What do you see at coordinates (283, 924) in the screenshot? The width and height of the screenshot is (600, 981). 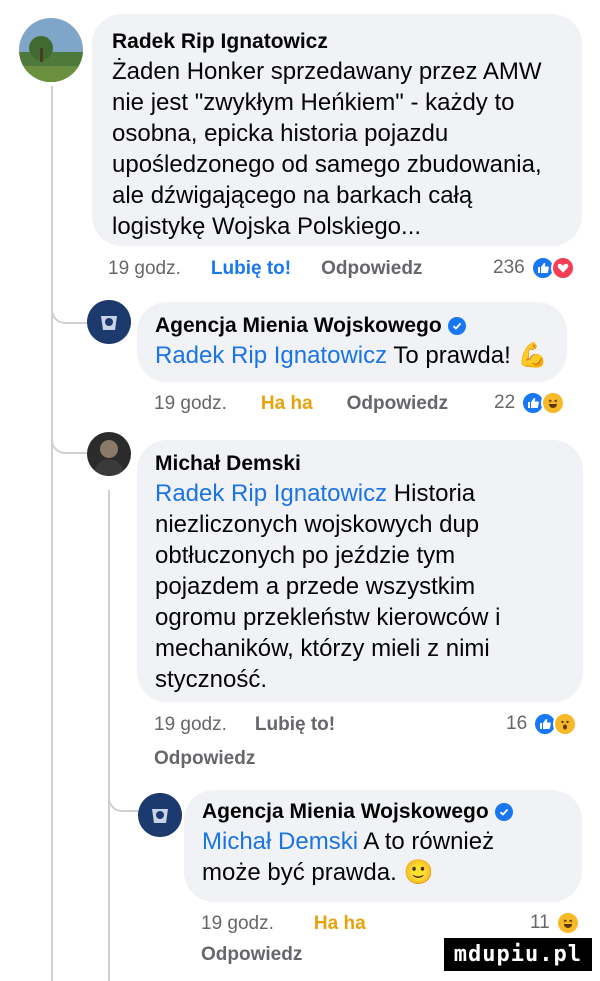 I see `comment-meta: 19 godz. Ha ha` at bounding box center [283, 924].